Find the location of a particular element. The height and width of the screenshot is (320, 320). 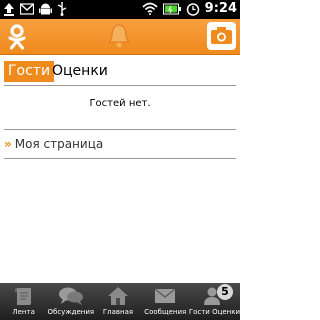

nav-feed: Лента is located at coordinates (23, 301).